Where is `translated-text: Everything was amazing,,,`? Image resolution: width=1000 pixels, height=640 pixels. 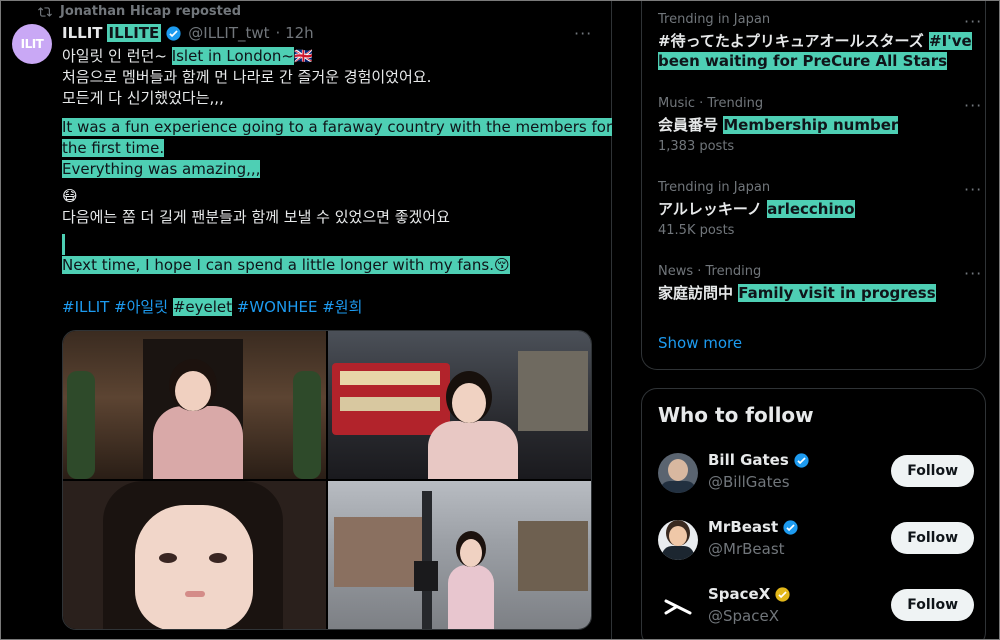 translated-text: Everything was amazing,,, is located at coordinates (161, 169).